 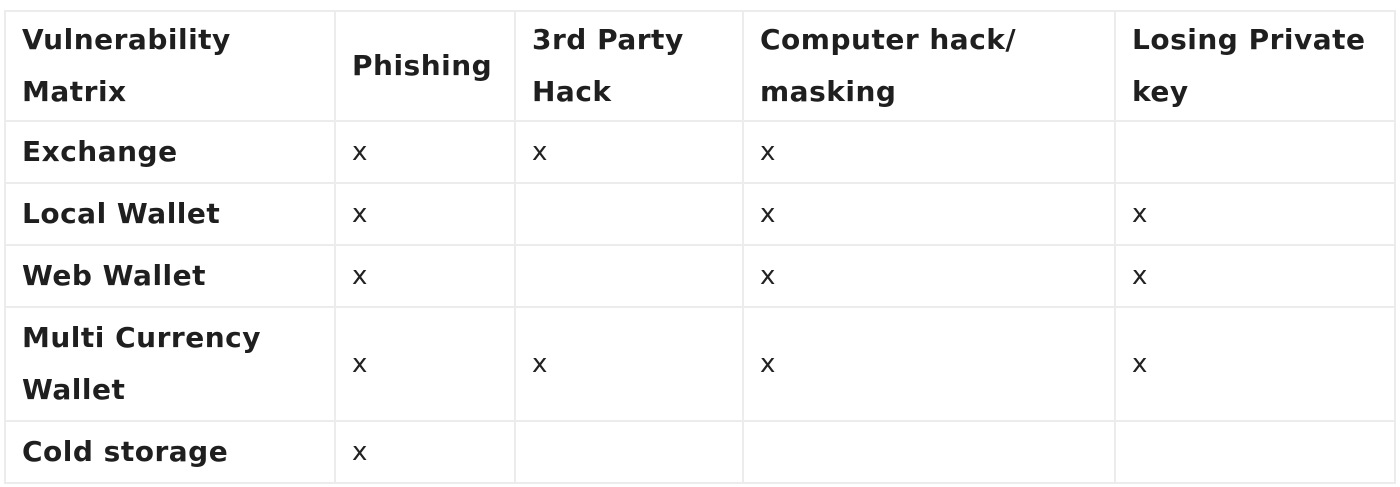 I want to click on table-row-exchange: Exchange x x x, so click(x=700, y=152).